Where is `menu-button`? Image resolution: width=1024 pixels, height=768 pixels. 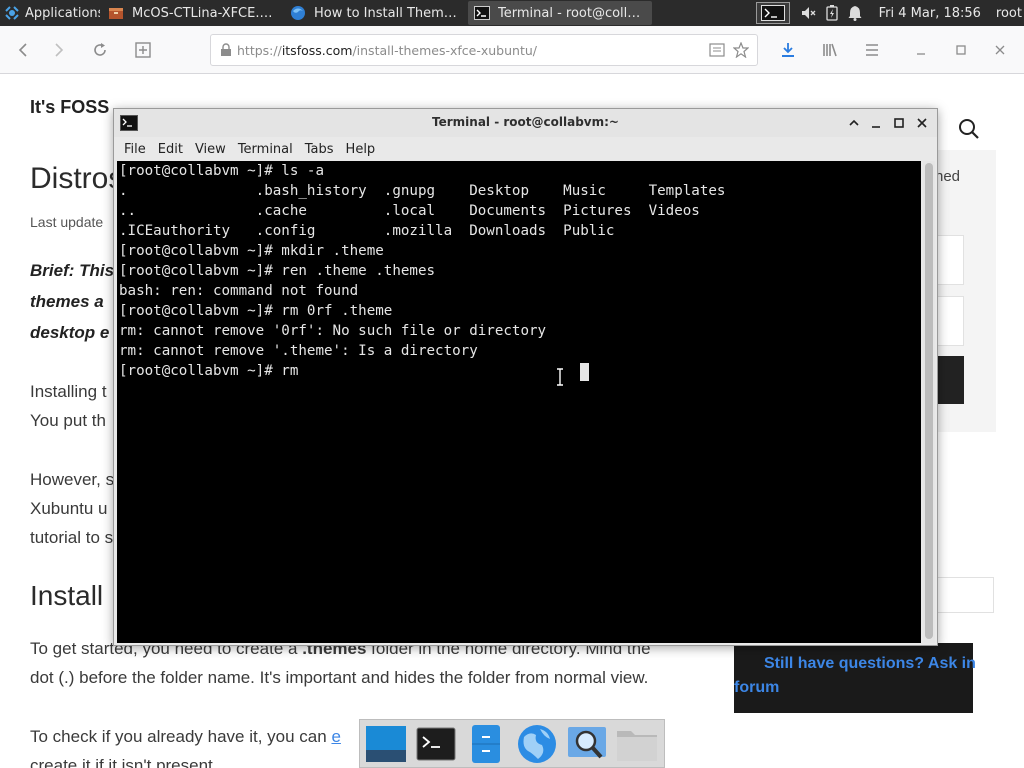
menu-button is located at coordinates (872, 50).